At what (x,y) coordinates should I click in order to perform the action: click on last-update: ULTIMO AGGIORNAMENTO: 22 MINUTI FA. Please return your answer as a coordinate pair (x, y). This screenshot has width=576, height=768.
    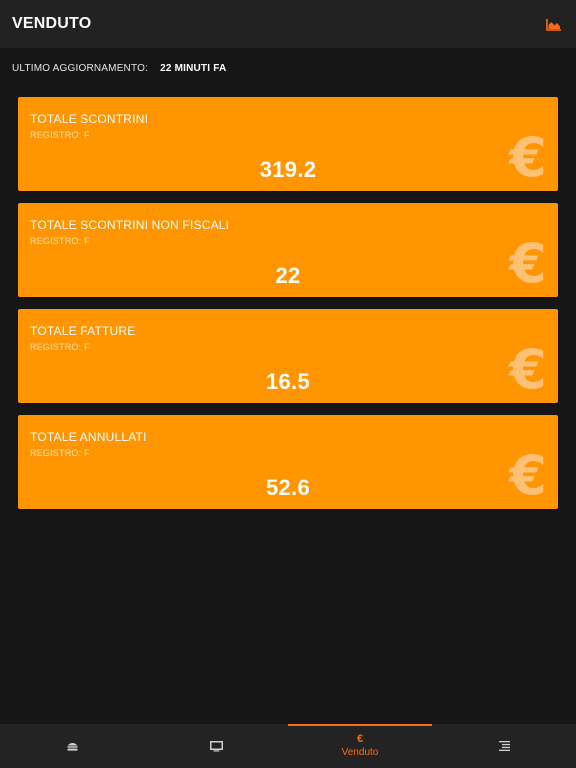
    Looking at the image, I should click on (119, 68).